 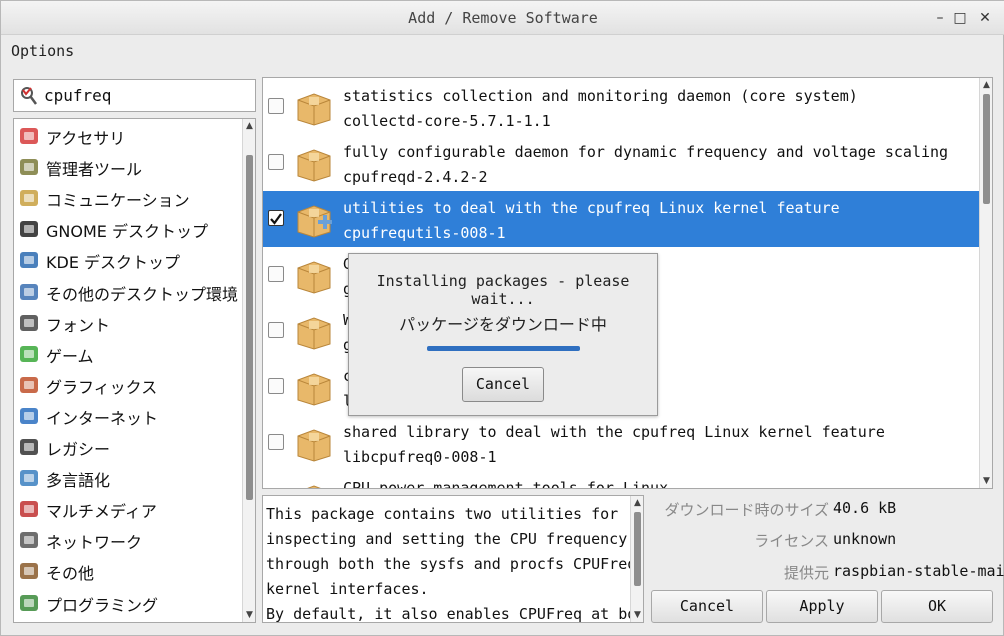 I want to click on category-label: 管理者ツール, so click(x=94, y=170).